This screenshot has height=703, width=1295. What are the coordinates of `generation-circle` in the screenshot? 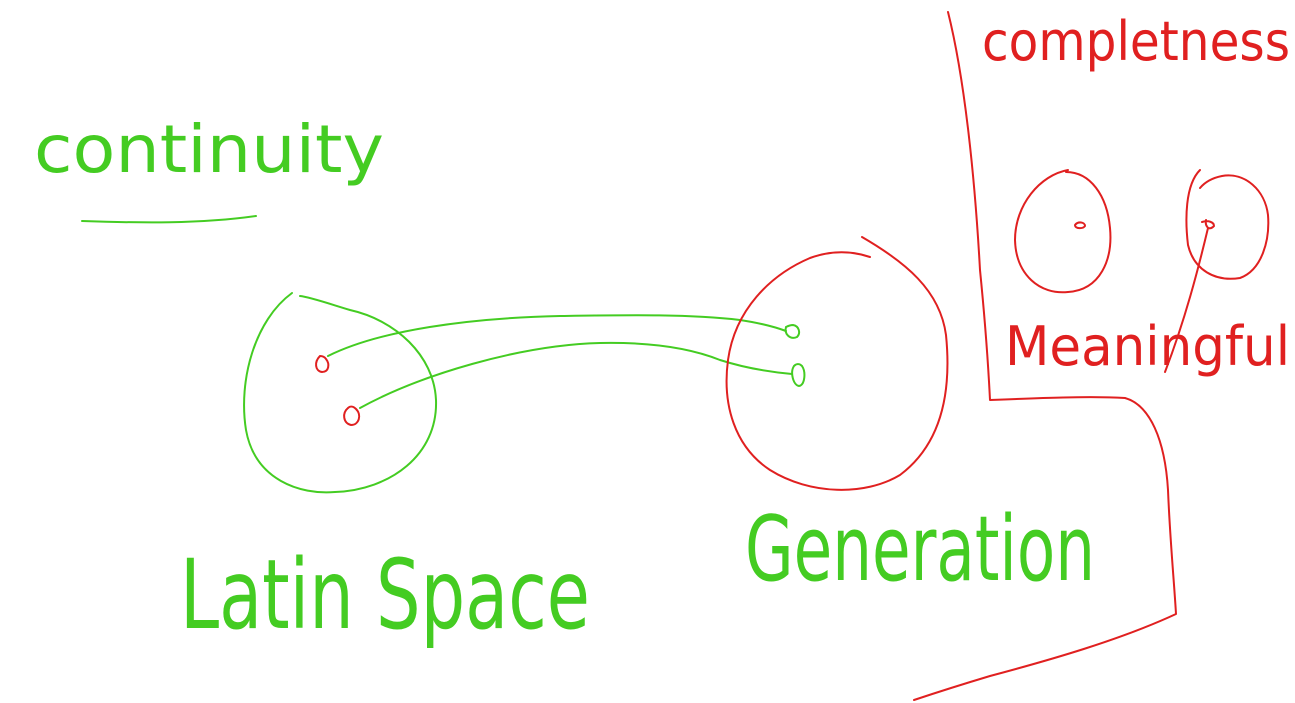 It's located at (837, 363).